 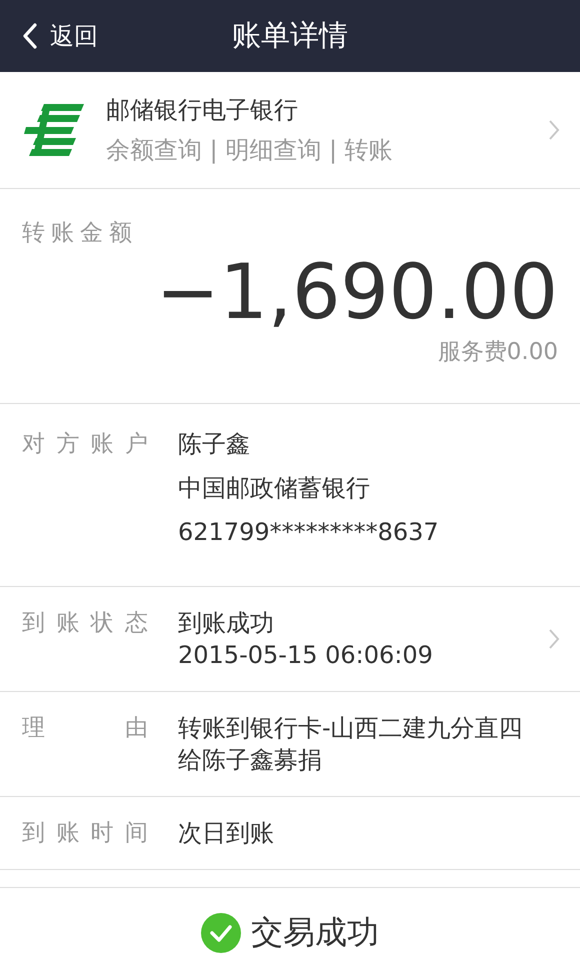 What do you see at coordinates (290, 35) in the screenshot?
I see `page-title: 账单详情` at bounding box center [290, 35].